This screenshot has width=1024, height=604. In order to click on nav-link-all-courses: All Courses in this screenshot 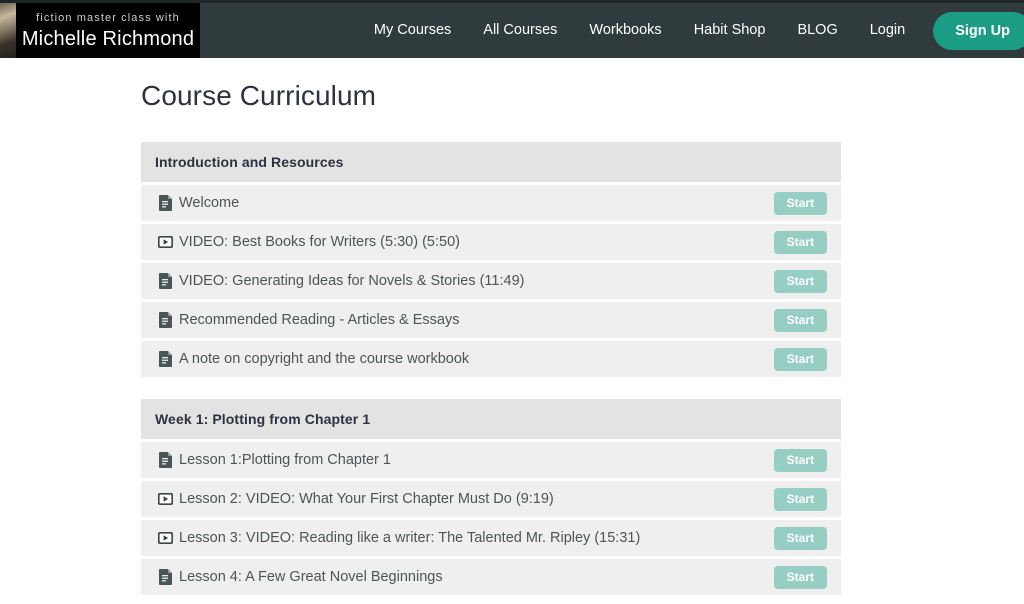, I will do `click(520, 30)`.